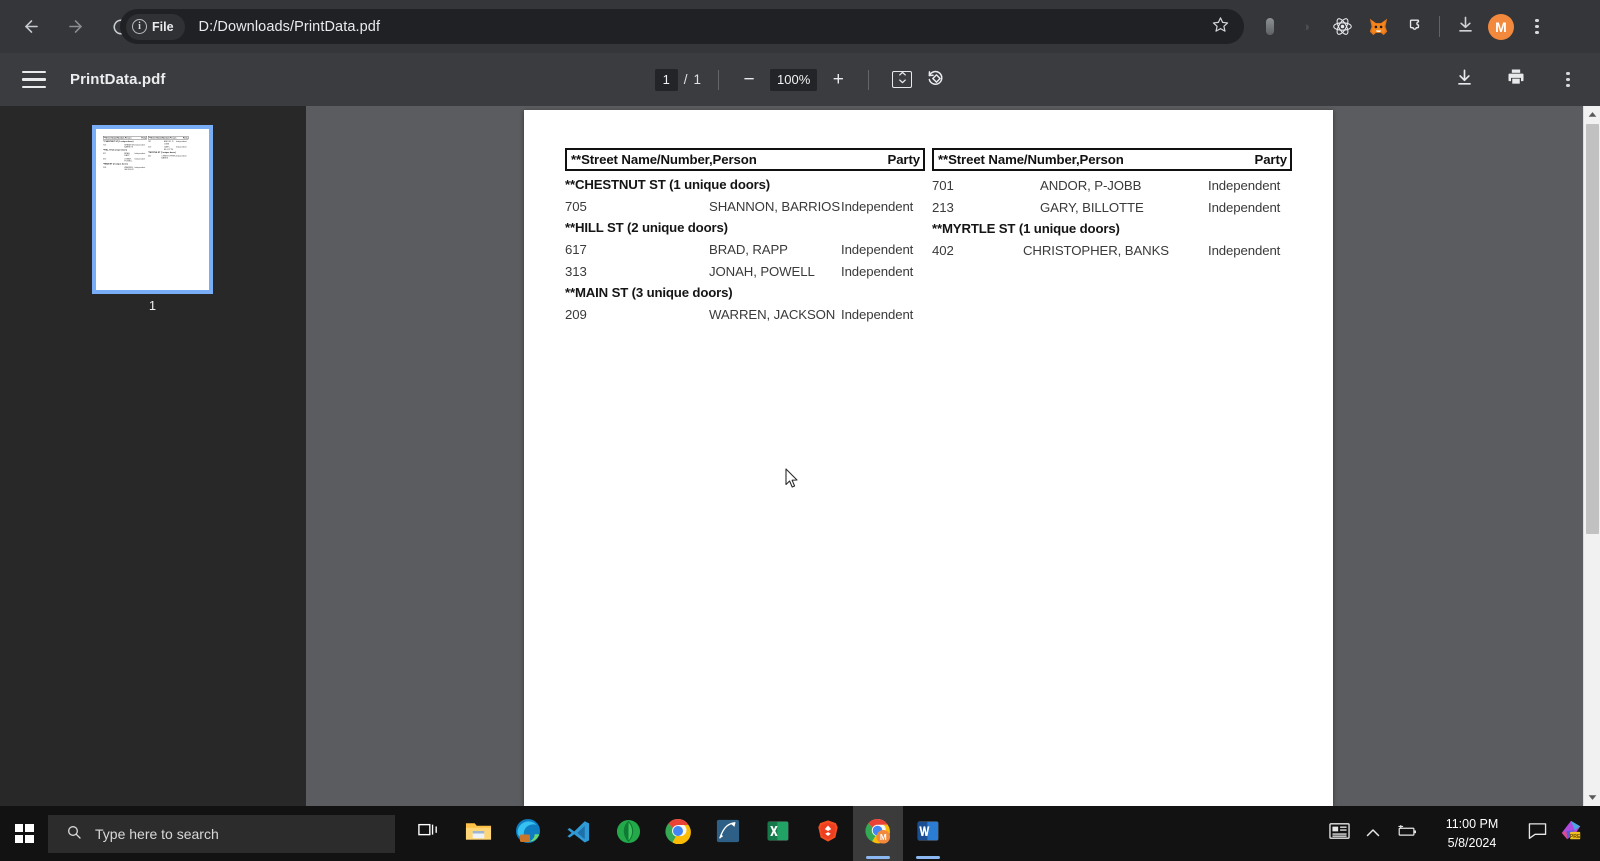 Image resolution: width=1600 pixels, height=861 pixels. Describe the element at coordinates (1464, 80) in the screenshot. I see `pdf-download-button` at that location.